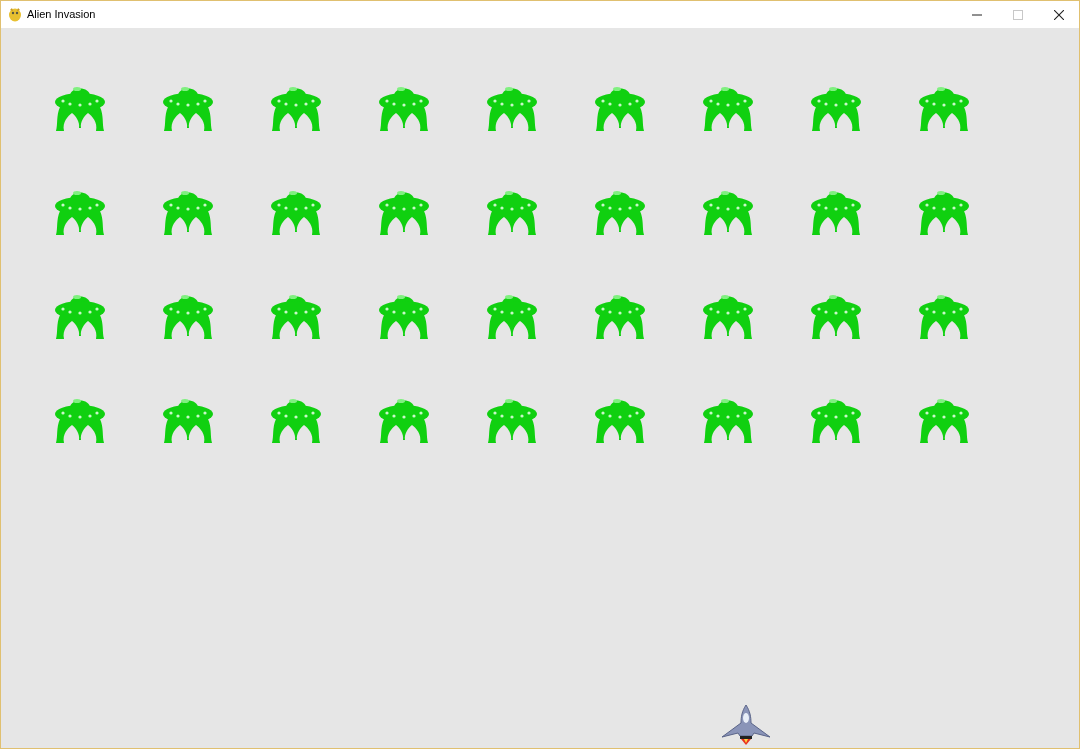  Describe the element at coordinates (15, 14) in the screenshot. I see `app-icon` at that location.